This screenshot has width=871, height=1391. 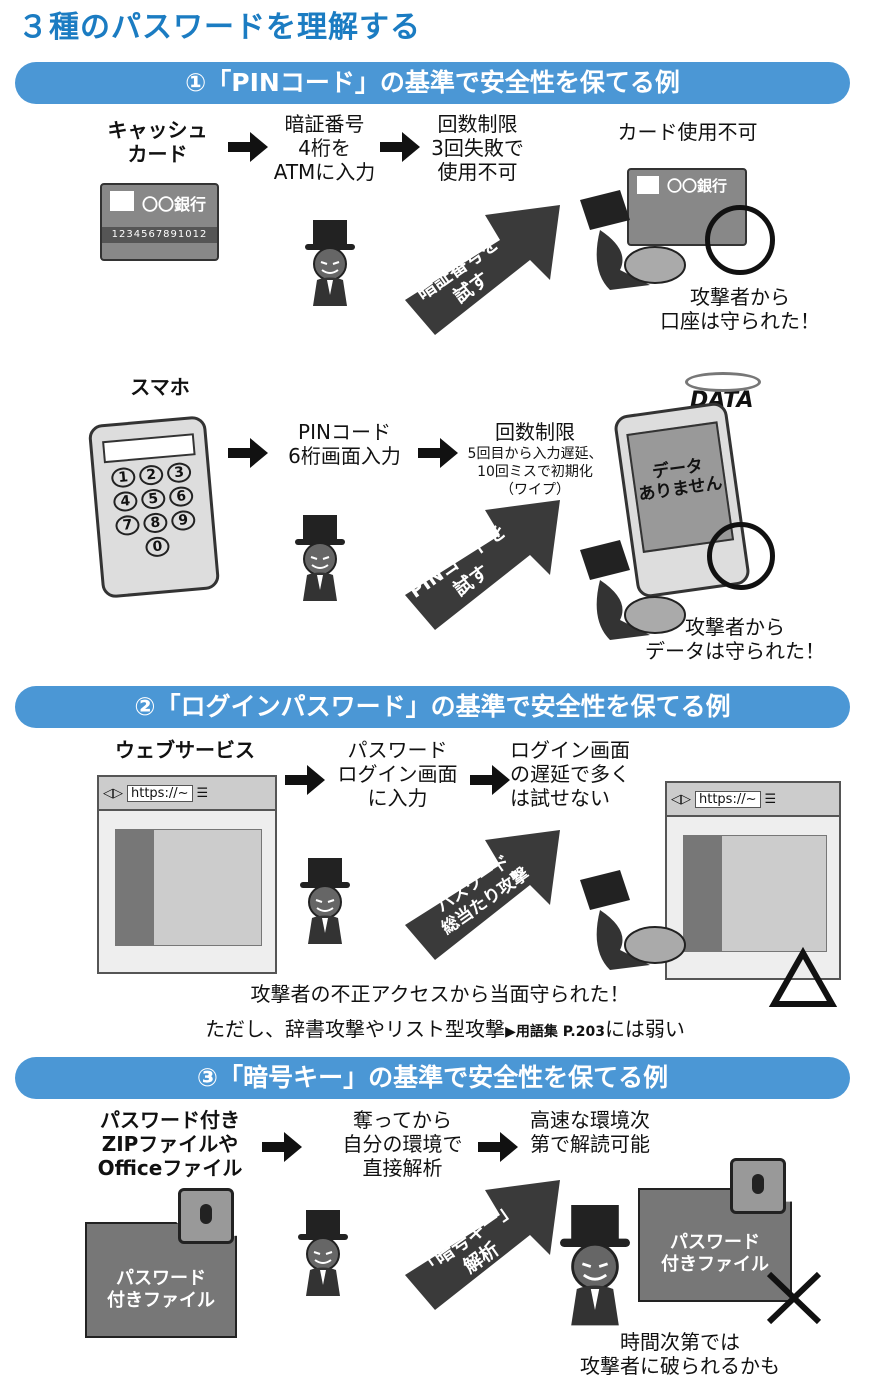 What do you see at coordinates (555, 1032) in the screenshot?
I see `glossary-ref: ▶用語集 P.203` at bounding box center [555, 1032].